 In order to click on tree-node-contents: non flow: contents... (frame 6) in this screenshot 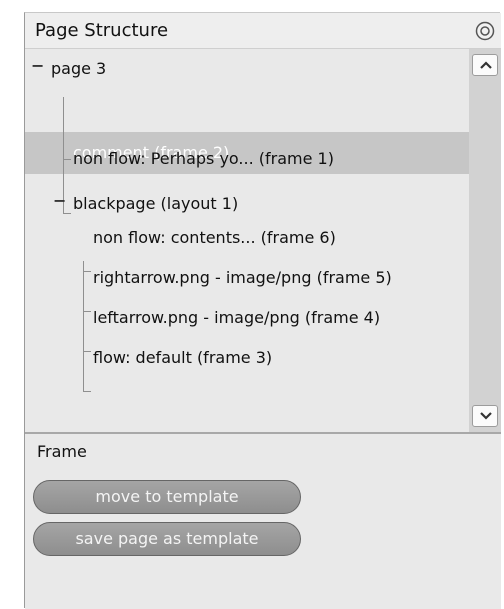, I will do `click(214, 238)`.